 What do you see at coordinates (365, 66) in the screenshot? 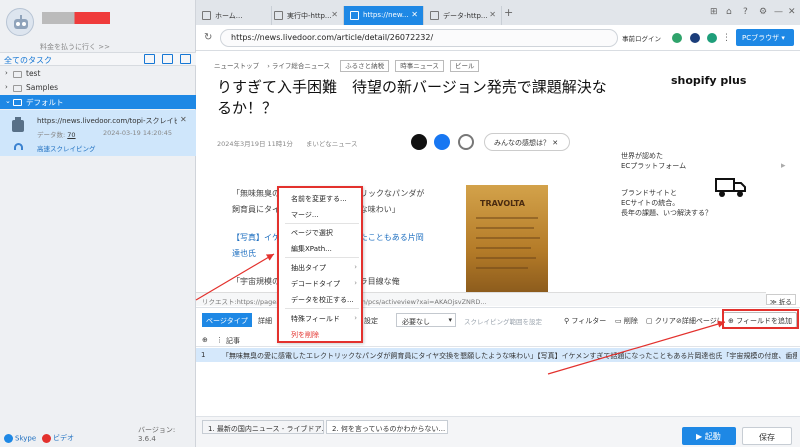
I see `topic-button: ふるさと納税` at bounding box center [365, 66].